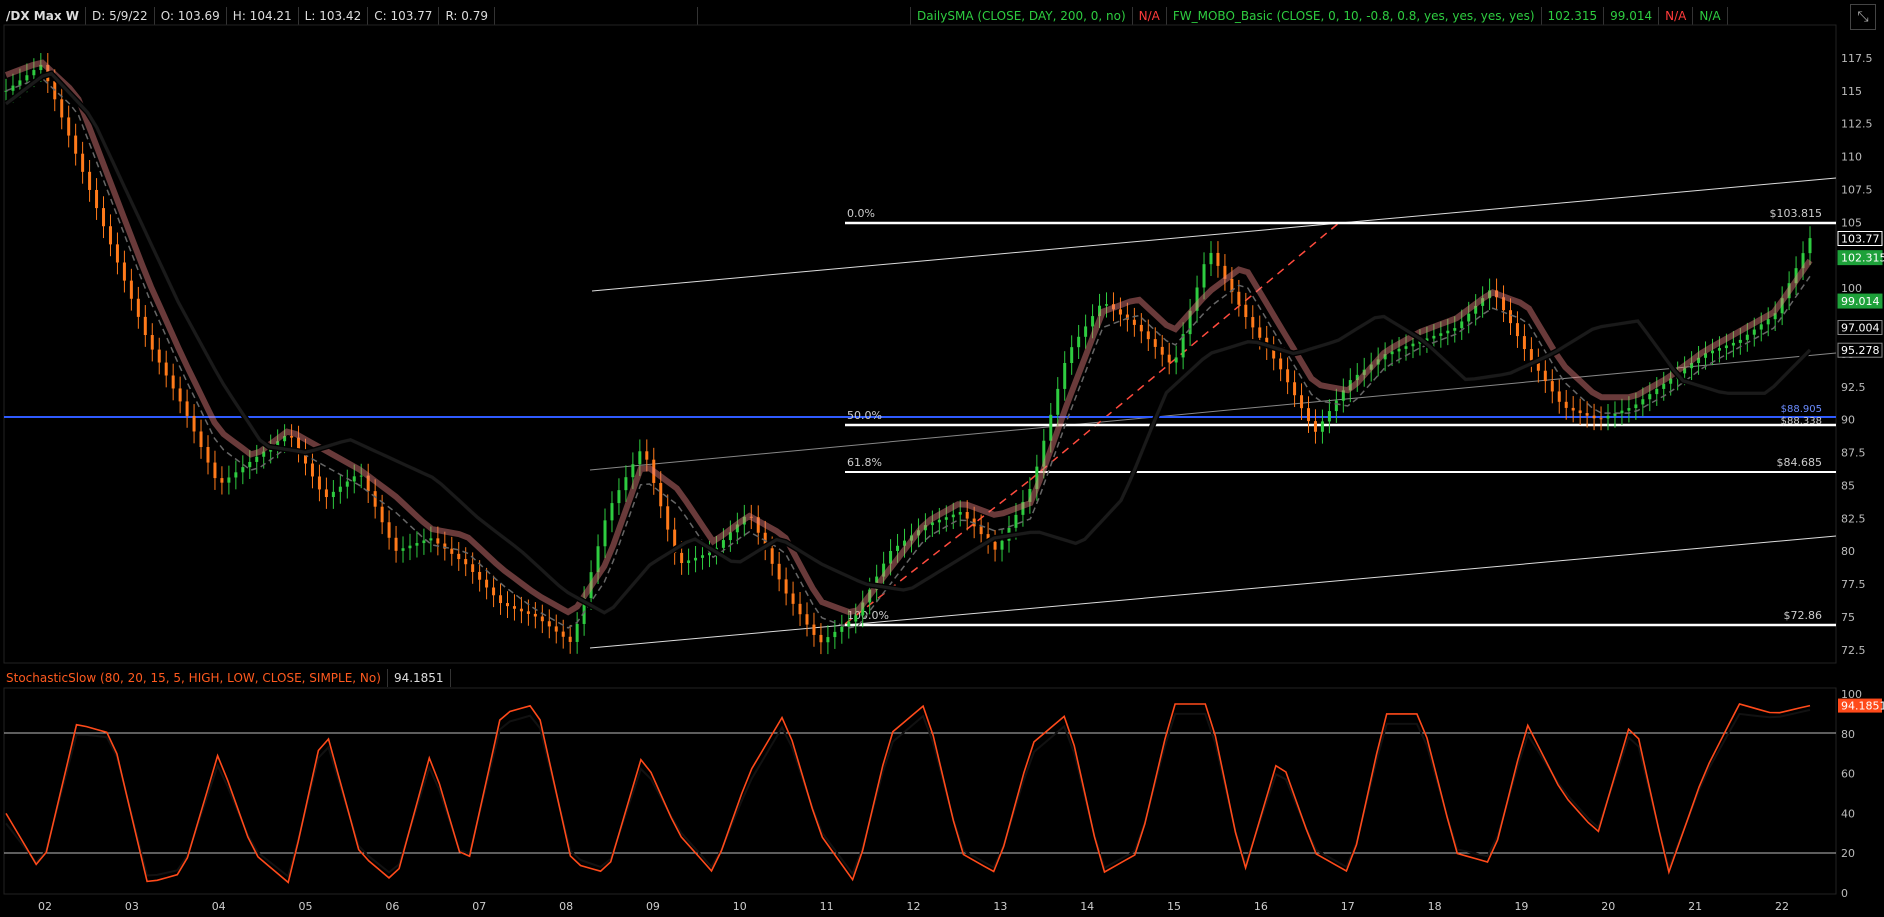 The image size is (1884, 917). What do you see at coordinates (1860, 328) in the screenshot?
I see `price-badge-text: 97.004` at bounding box center [1860, 328].